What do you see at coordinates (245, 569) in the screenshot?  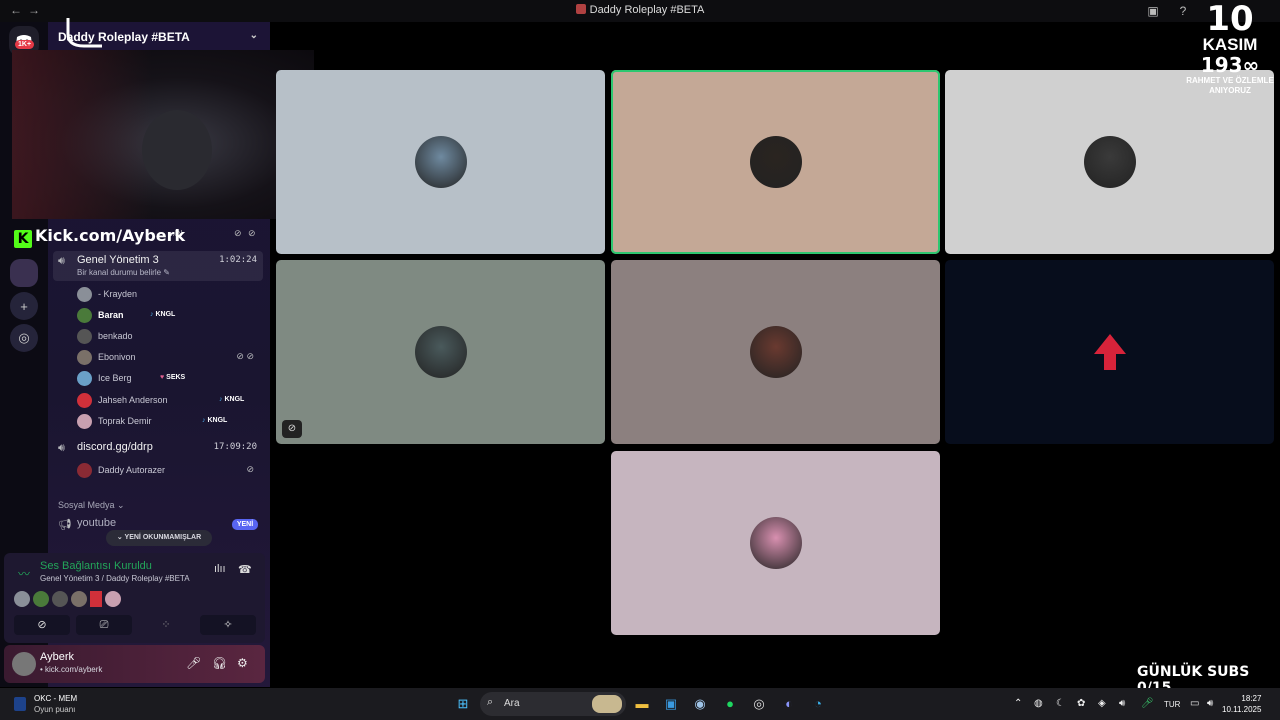 I see `disconnect-icon: ☎` at bounding box center [245, 569].